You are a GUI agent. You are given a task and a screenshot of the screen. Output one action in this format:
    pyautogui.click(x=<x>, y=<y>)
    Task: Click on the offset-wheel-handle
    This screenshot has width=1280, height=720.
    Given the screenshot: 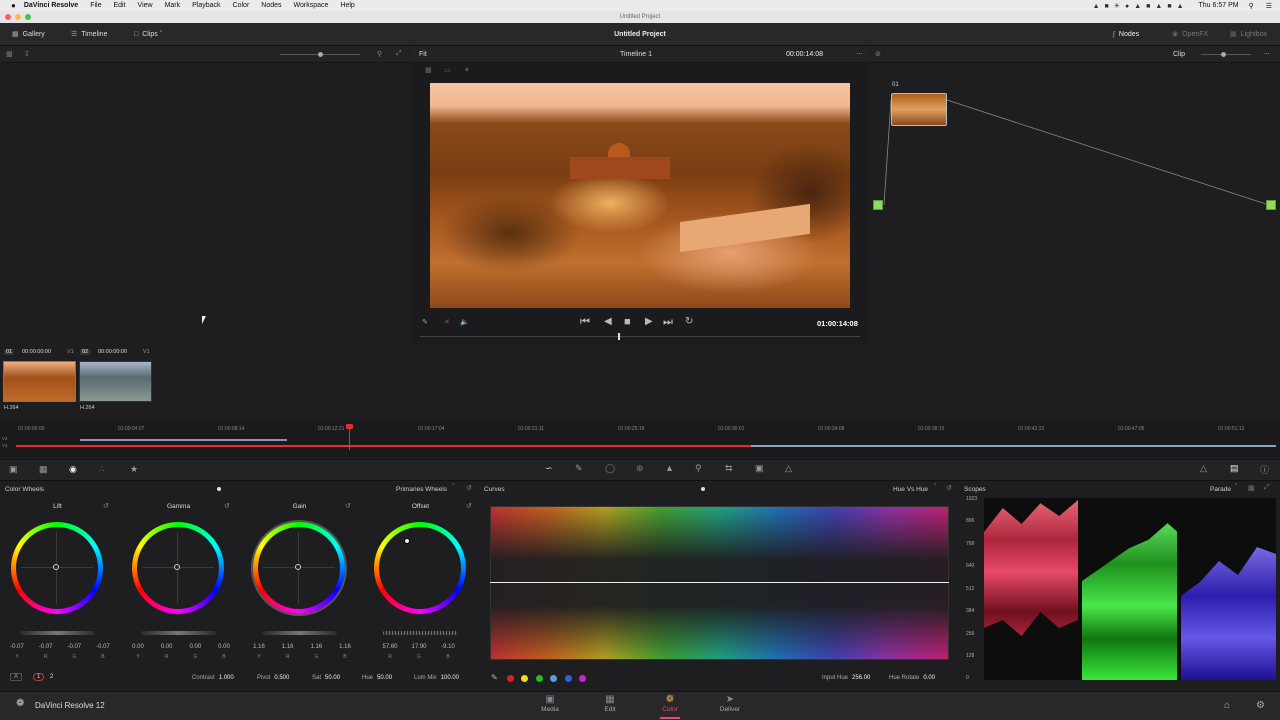 What is the action you would take?
    pyautogui.click(x=407, y=541)
    